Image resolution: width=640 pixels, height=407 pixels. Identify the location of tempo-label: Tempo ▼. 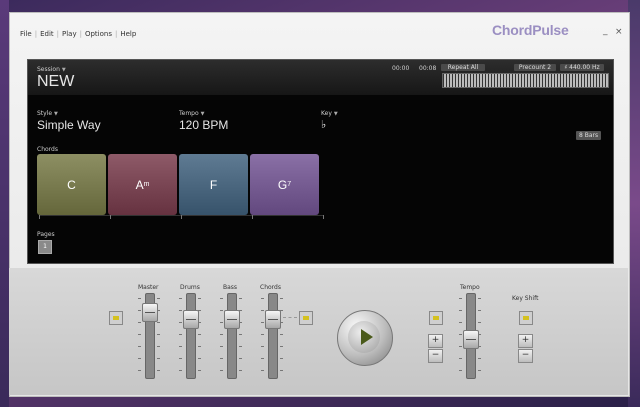
(191, 113).